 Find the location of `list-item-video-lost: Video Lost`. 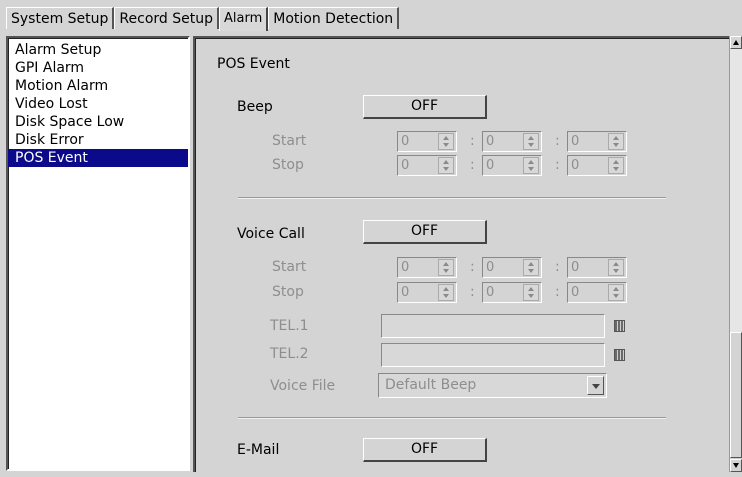

list-item-video-lost: Video Lost is located at coordinates (98, 104).